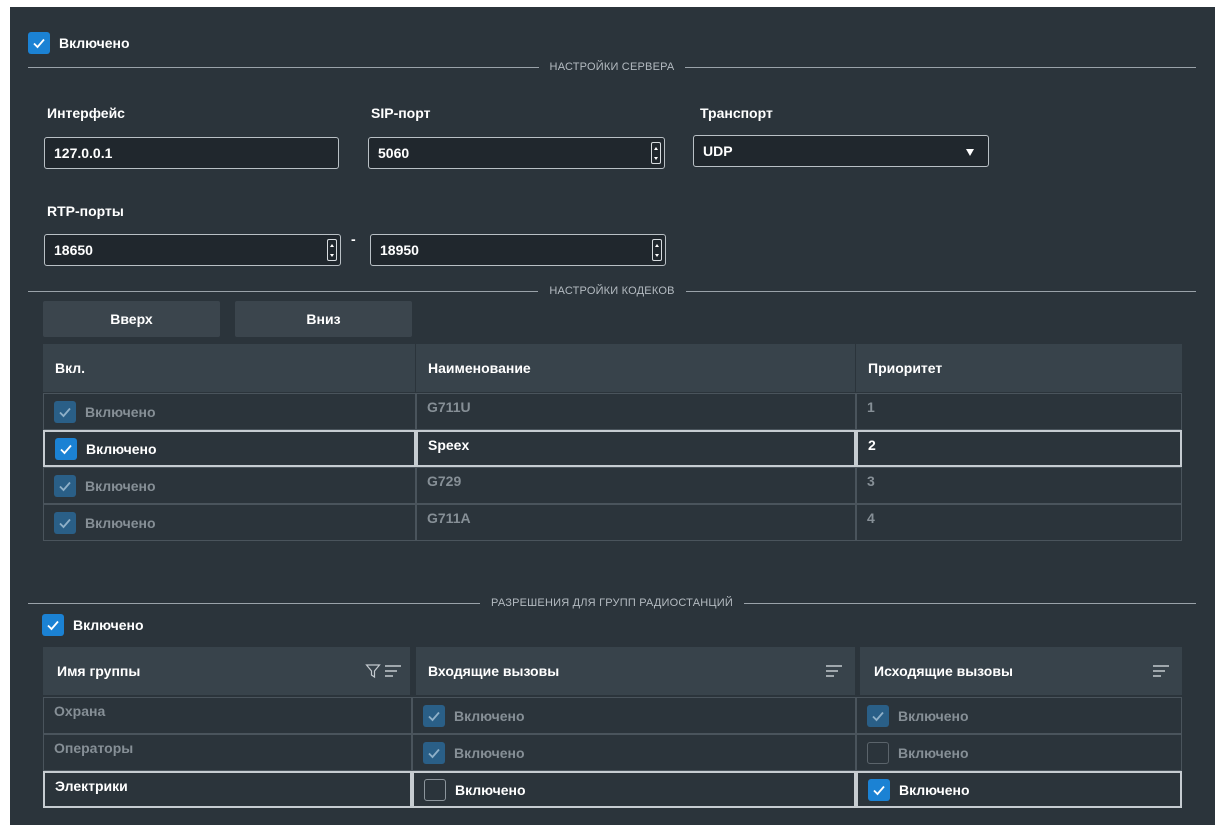  What do you see at coordinates (504, 153) in the screenshot?
I see `sip-port-input` at bounding box center [504, 153].